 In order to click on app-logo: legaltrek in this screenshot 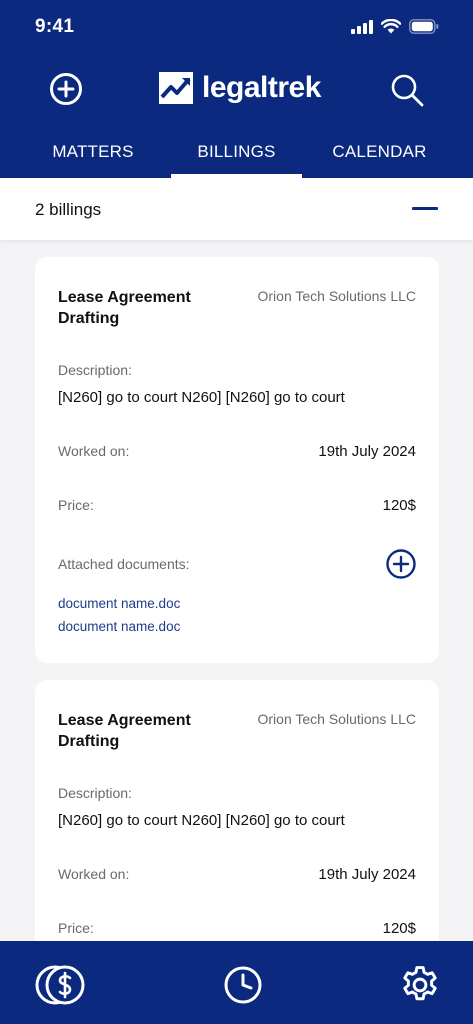, I will do `click(239, 88)`.